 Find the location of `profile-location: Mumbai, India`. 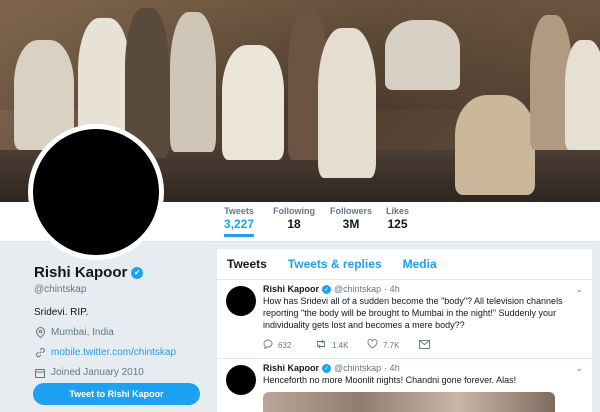

profile-location: Mumbai, India is located at coordinates (121, 332).